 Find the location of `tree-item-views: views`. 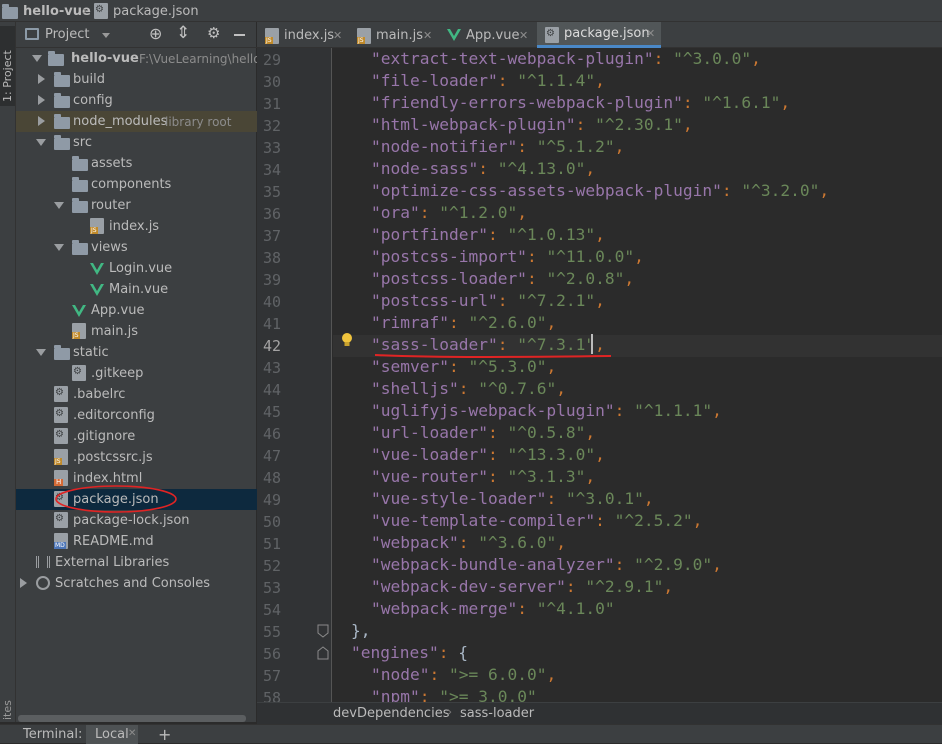

tree-item-views: views is located at coordinates (136, 247).